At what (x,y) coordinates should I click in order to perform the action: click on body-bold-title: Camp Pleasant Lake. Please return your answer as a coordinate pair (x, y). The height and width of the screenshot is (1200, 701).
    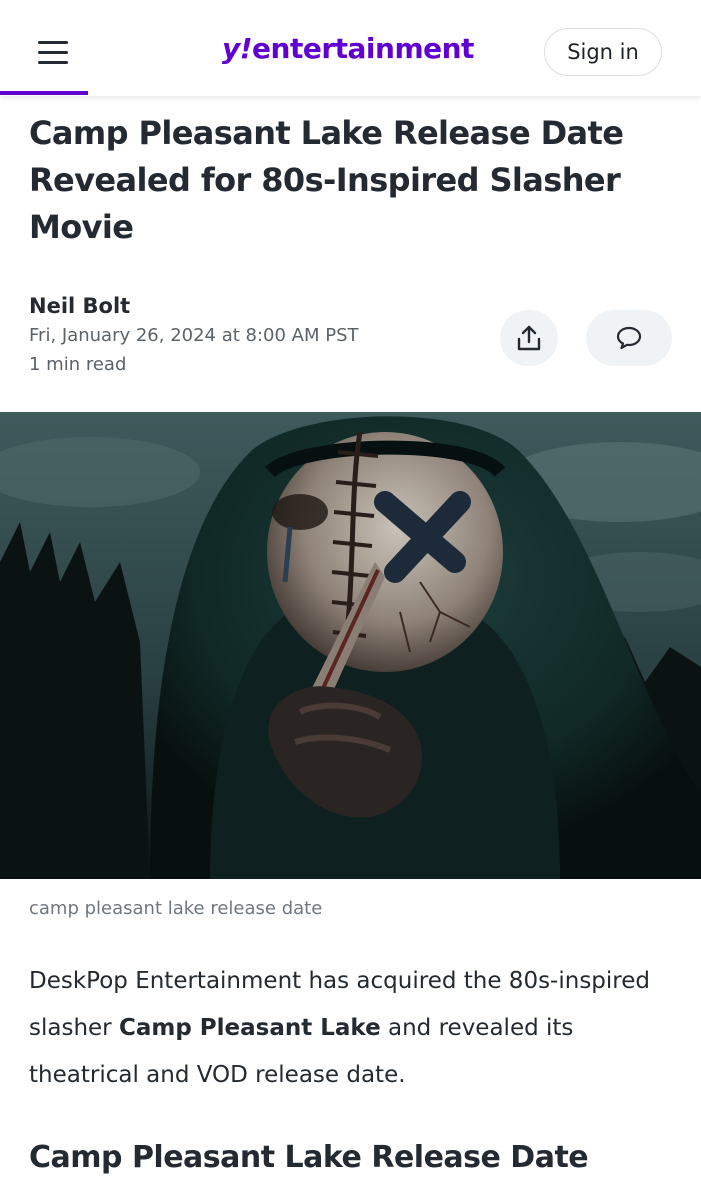
    Looking at the image, I should click on (249, 1028).